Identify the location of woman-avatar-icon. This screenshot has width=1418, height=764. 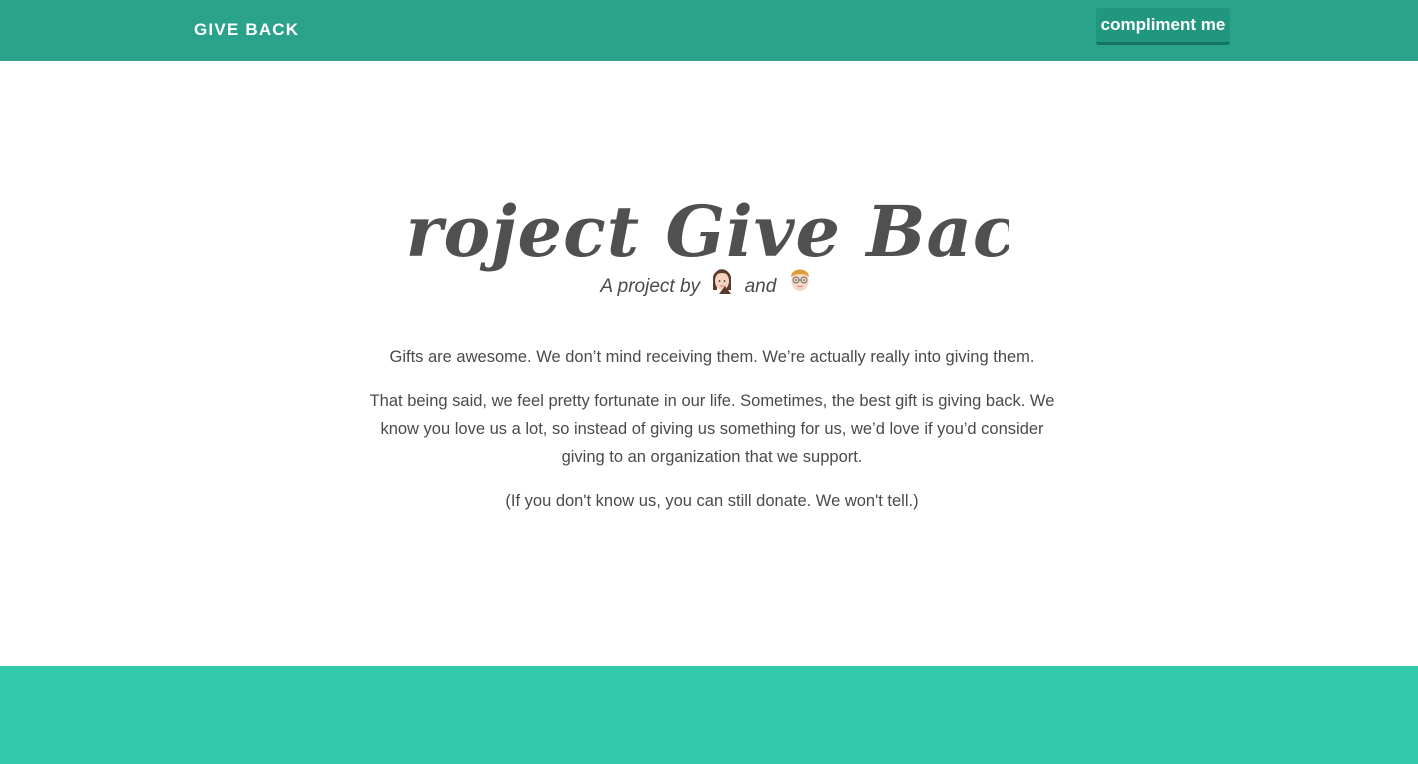
(722, 285).